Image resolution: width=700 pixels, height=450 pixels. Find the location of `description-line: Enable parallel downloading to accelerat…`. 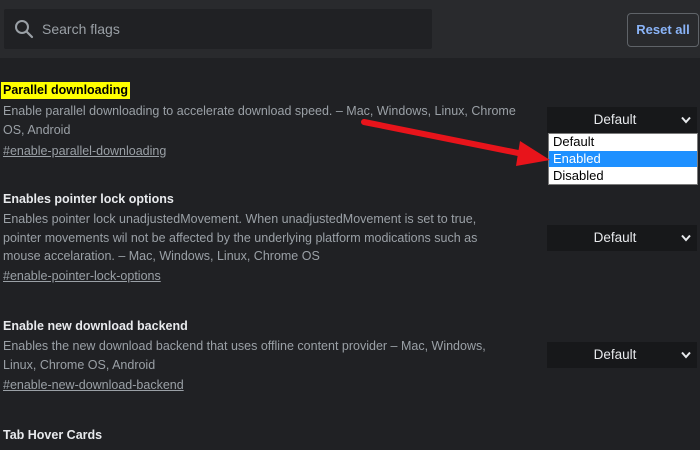

description-line: Enable parallel downloading to accelerat… is located at coordinates (259, 111).